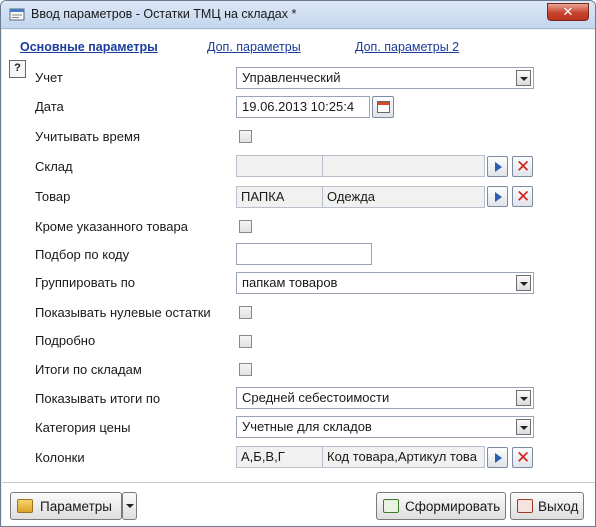  What do you see at coordinates (402, 456) in the screenshot?
I see `kolonki-name: Код товара,Артикул това` at bounding box center [402, 456].